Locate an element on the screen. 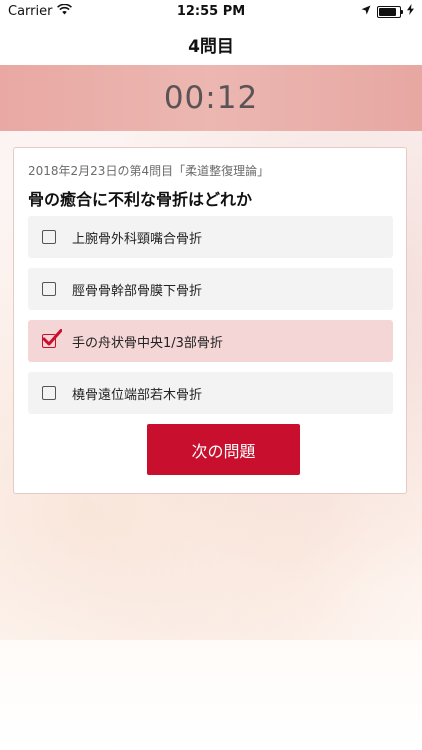  timer-display: 00:12 is located at coordinates (211, 98).